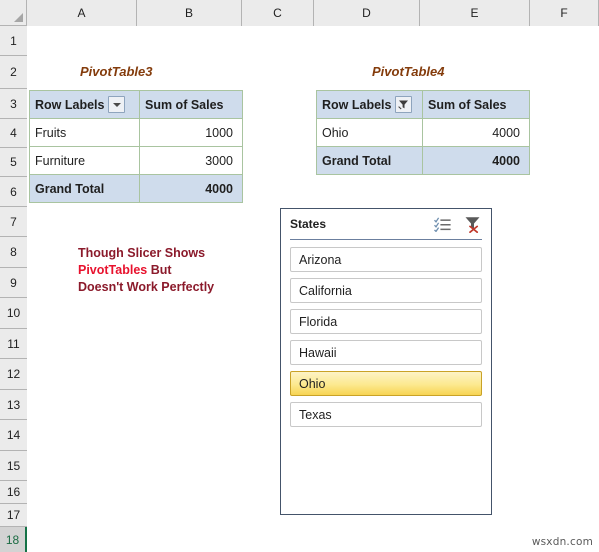 Image resolution: width=599 pixels, height=552 pixels. Describe the element at coordinates (367, 13) in the screenshot. I see `column-header-d: D` at that location.